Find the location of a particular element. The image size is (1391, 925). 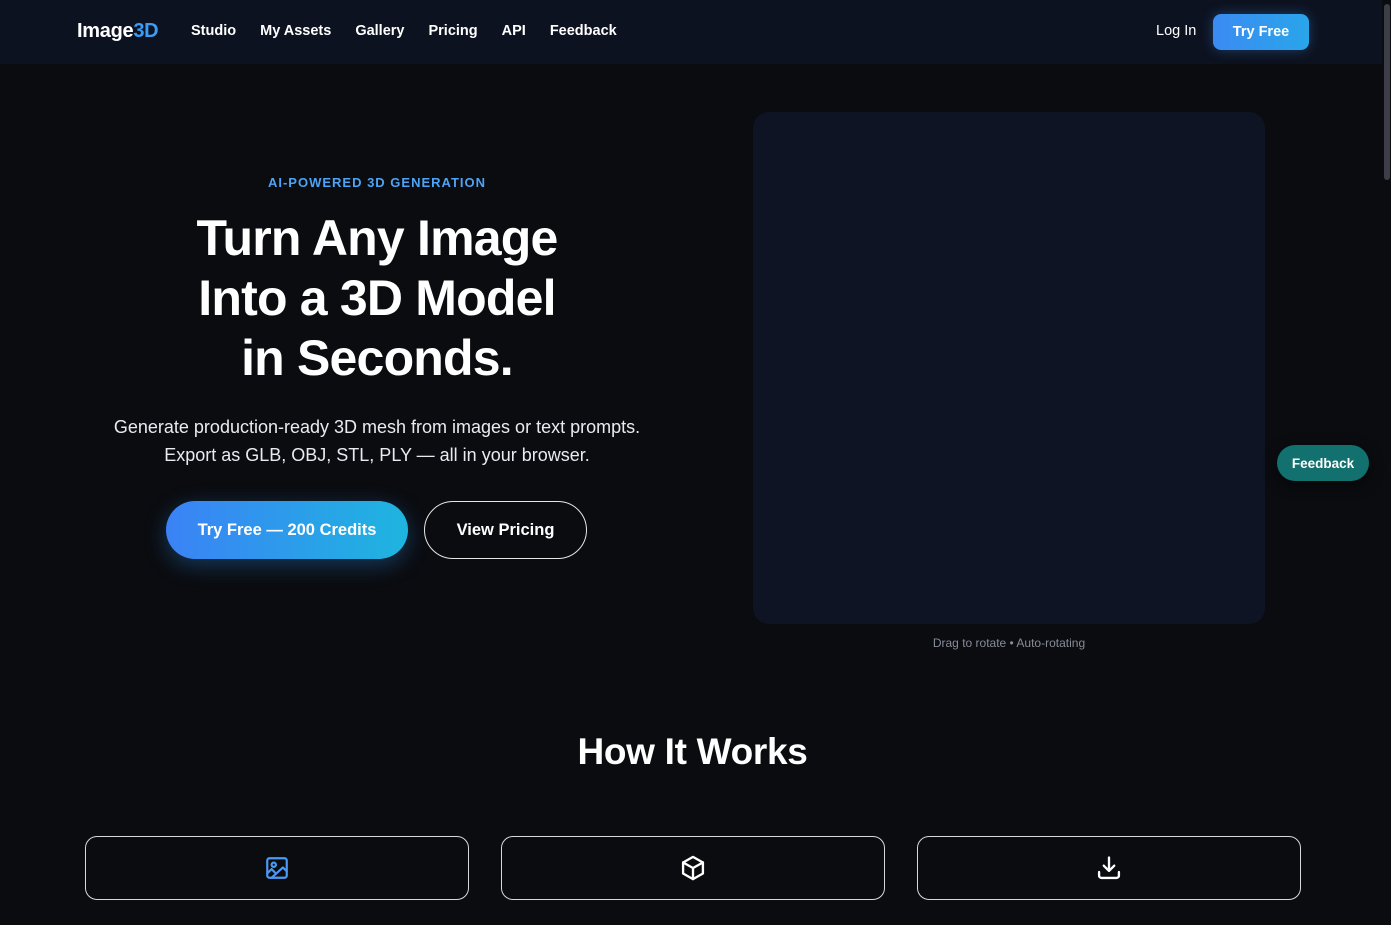

logo-text-3d: 3D is located at coordinates (146, 31).